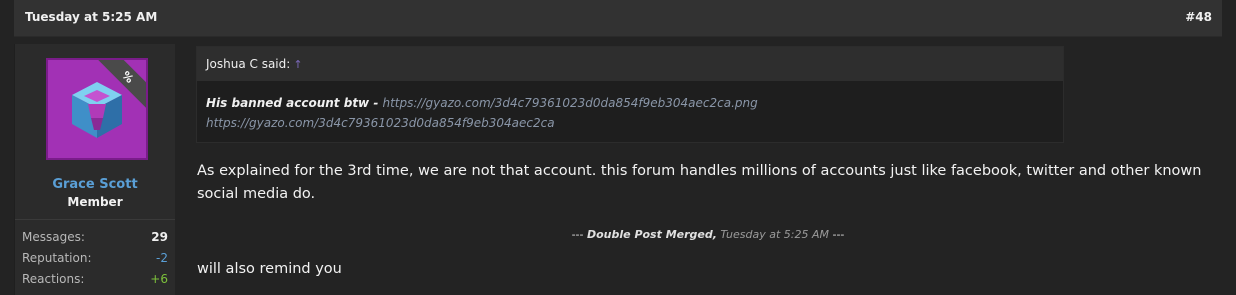 This screenshot has height=295, width=1236. What do you see at coordinates (95, 202) in the screenshot?
I see `user-title: Member` at bounding box center [95, 202].